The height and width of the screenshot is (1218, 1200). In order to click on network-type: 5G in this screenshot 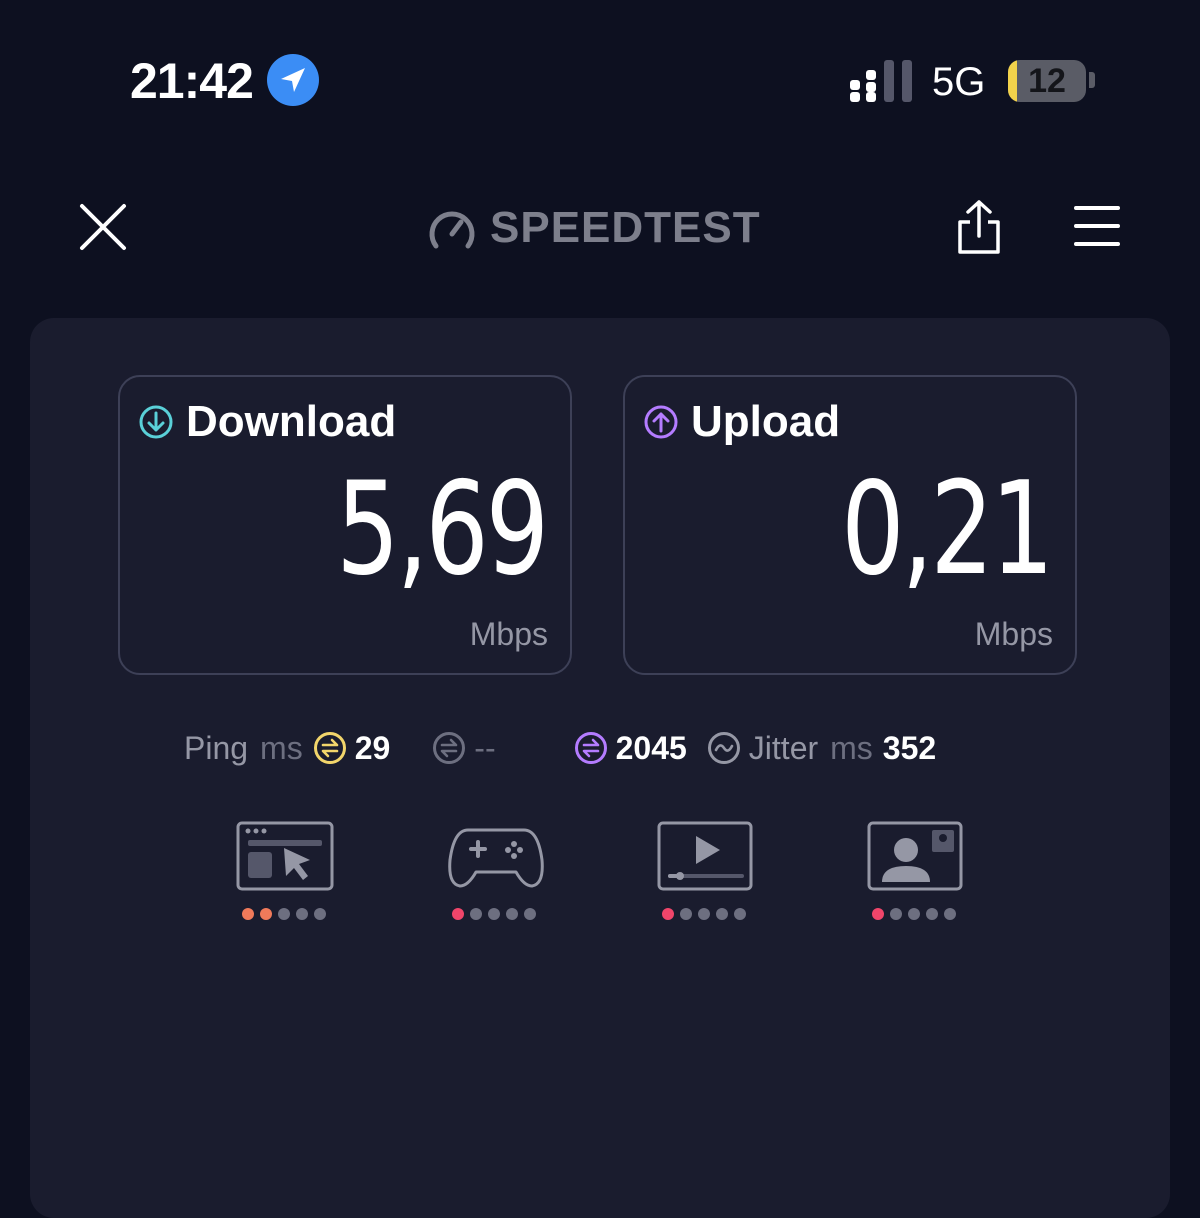, I will do `click(959, 82)`.